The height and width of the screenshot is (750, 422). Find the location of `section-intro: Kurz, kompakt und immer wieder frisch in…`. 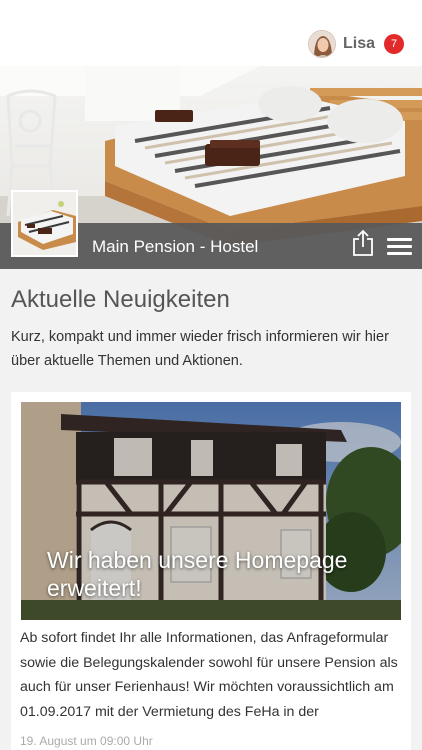

section-intro: Kurz, kompakt und immer wieder frisch in… is located at coordinates (200, 349).